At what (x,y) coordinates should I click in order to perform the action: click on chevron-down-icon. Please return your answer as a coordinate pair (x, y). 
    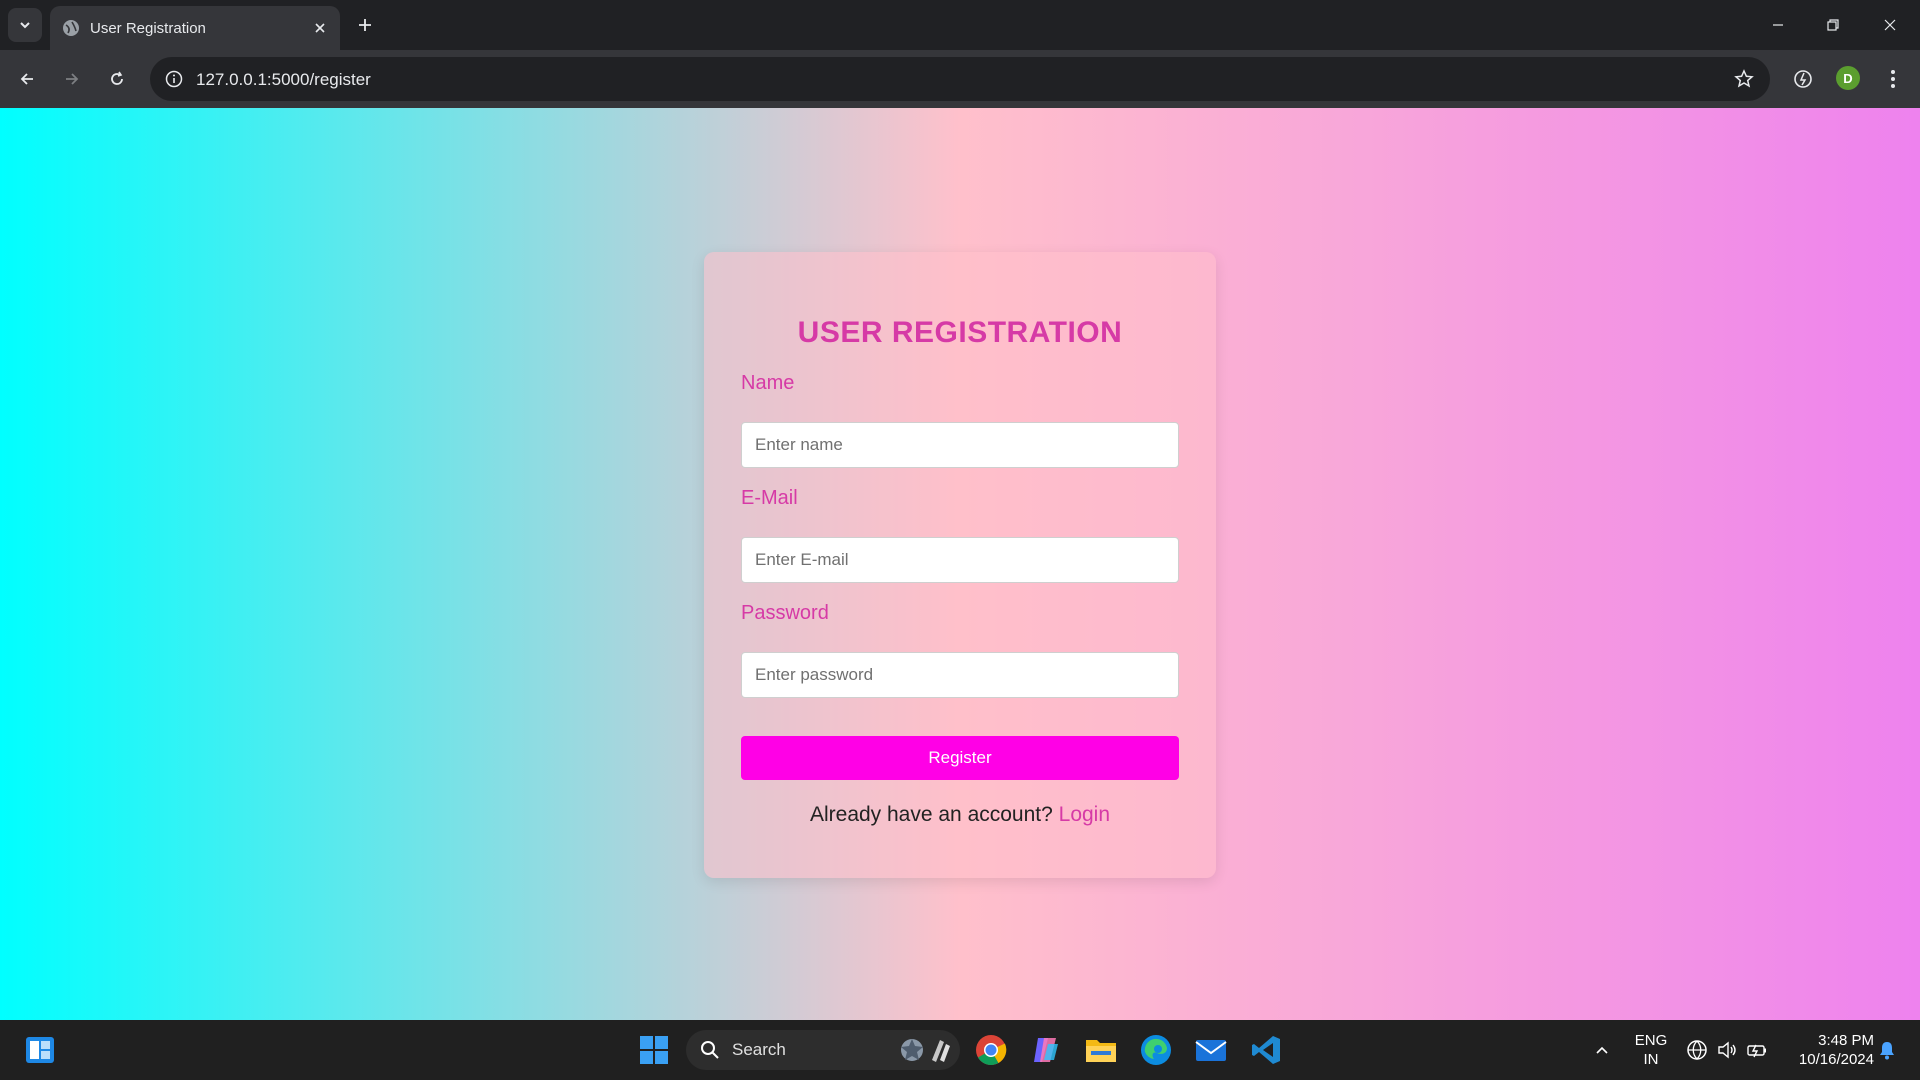
    Looking at the image, I should click on (25, 25).